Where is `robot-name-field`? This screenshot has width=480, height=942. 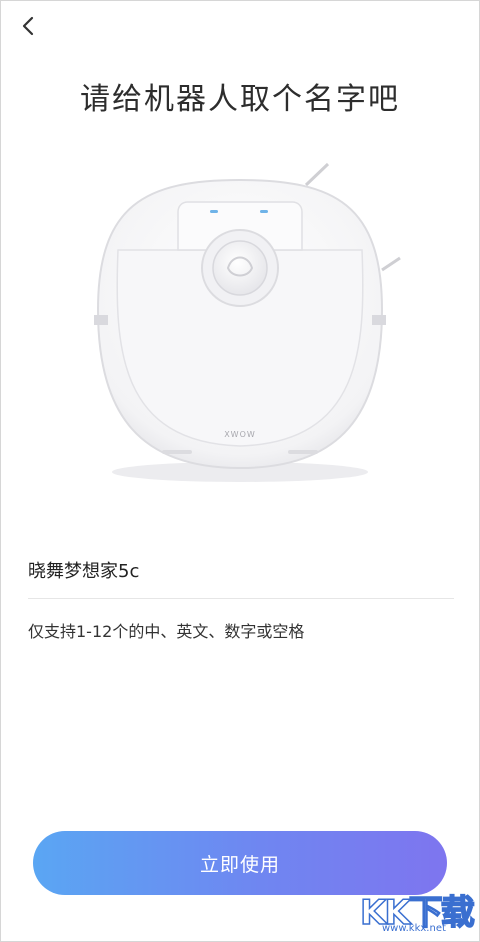 robot-name-field is located at coordinates (241, 573).